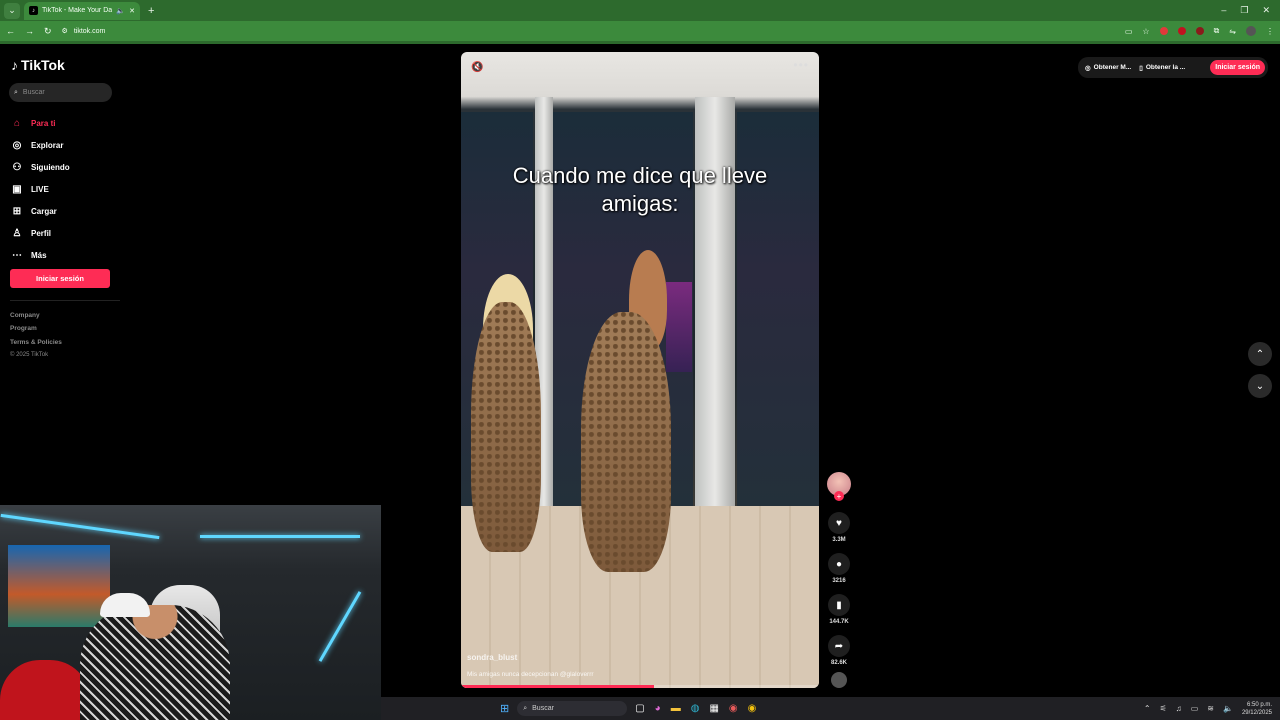 The height and width of the screenshot is (720, 1280). I want to click on search-field: ⌕ Buscar, so click(60, 92).